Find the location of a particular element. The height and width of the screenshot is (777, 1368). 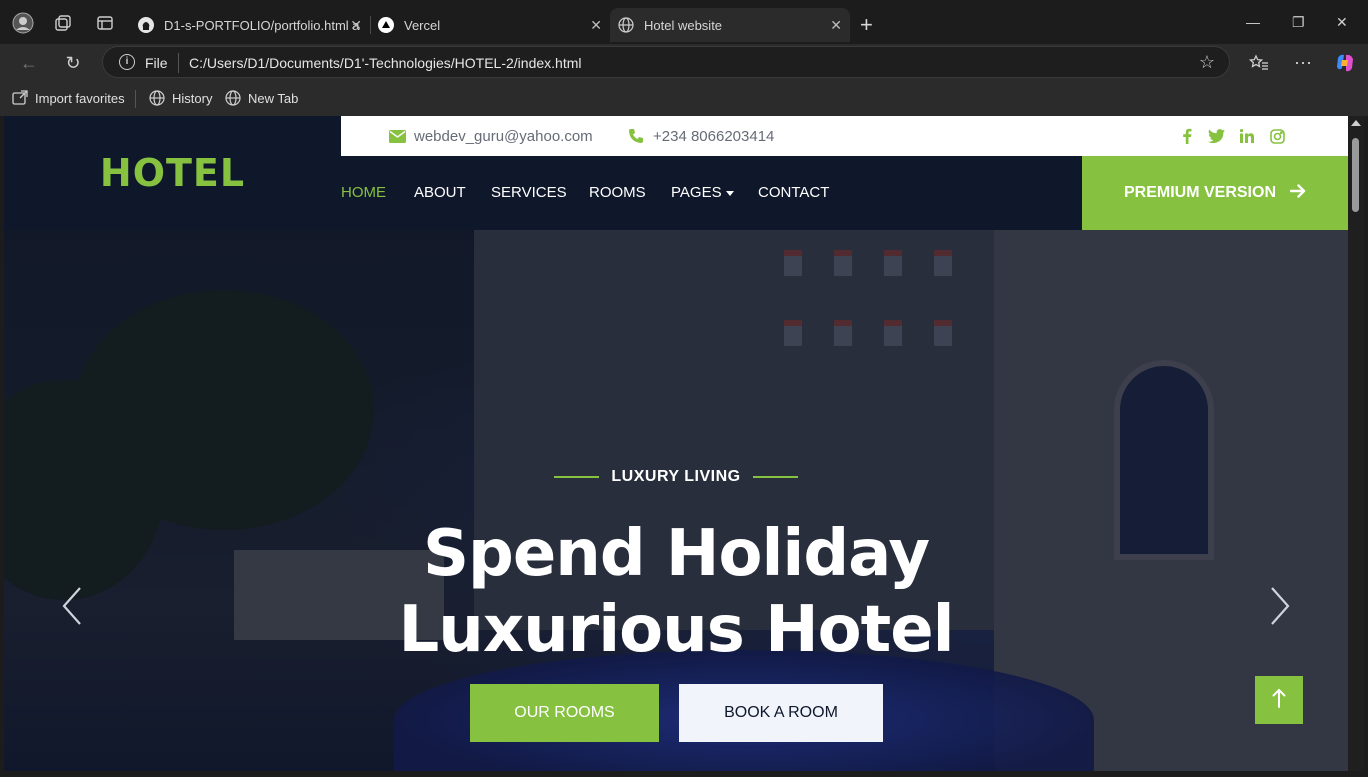

nav-rooms: ROOMS is located at coordinates (617, 192).